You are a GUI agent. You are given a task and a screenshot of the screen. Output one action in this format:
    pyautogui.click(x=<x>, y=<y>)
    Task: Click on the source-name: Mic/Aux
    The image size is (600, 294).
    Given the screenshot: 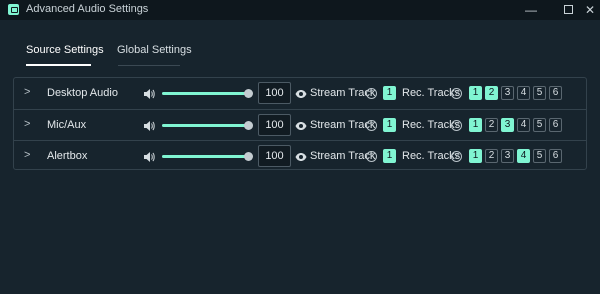 What is the action you would take?
    pyautogui.click(x=67, y=125)
    